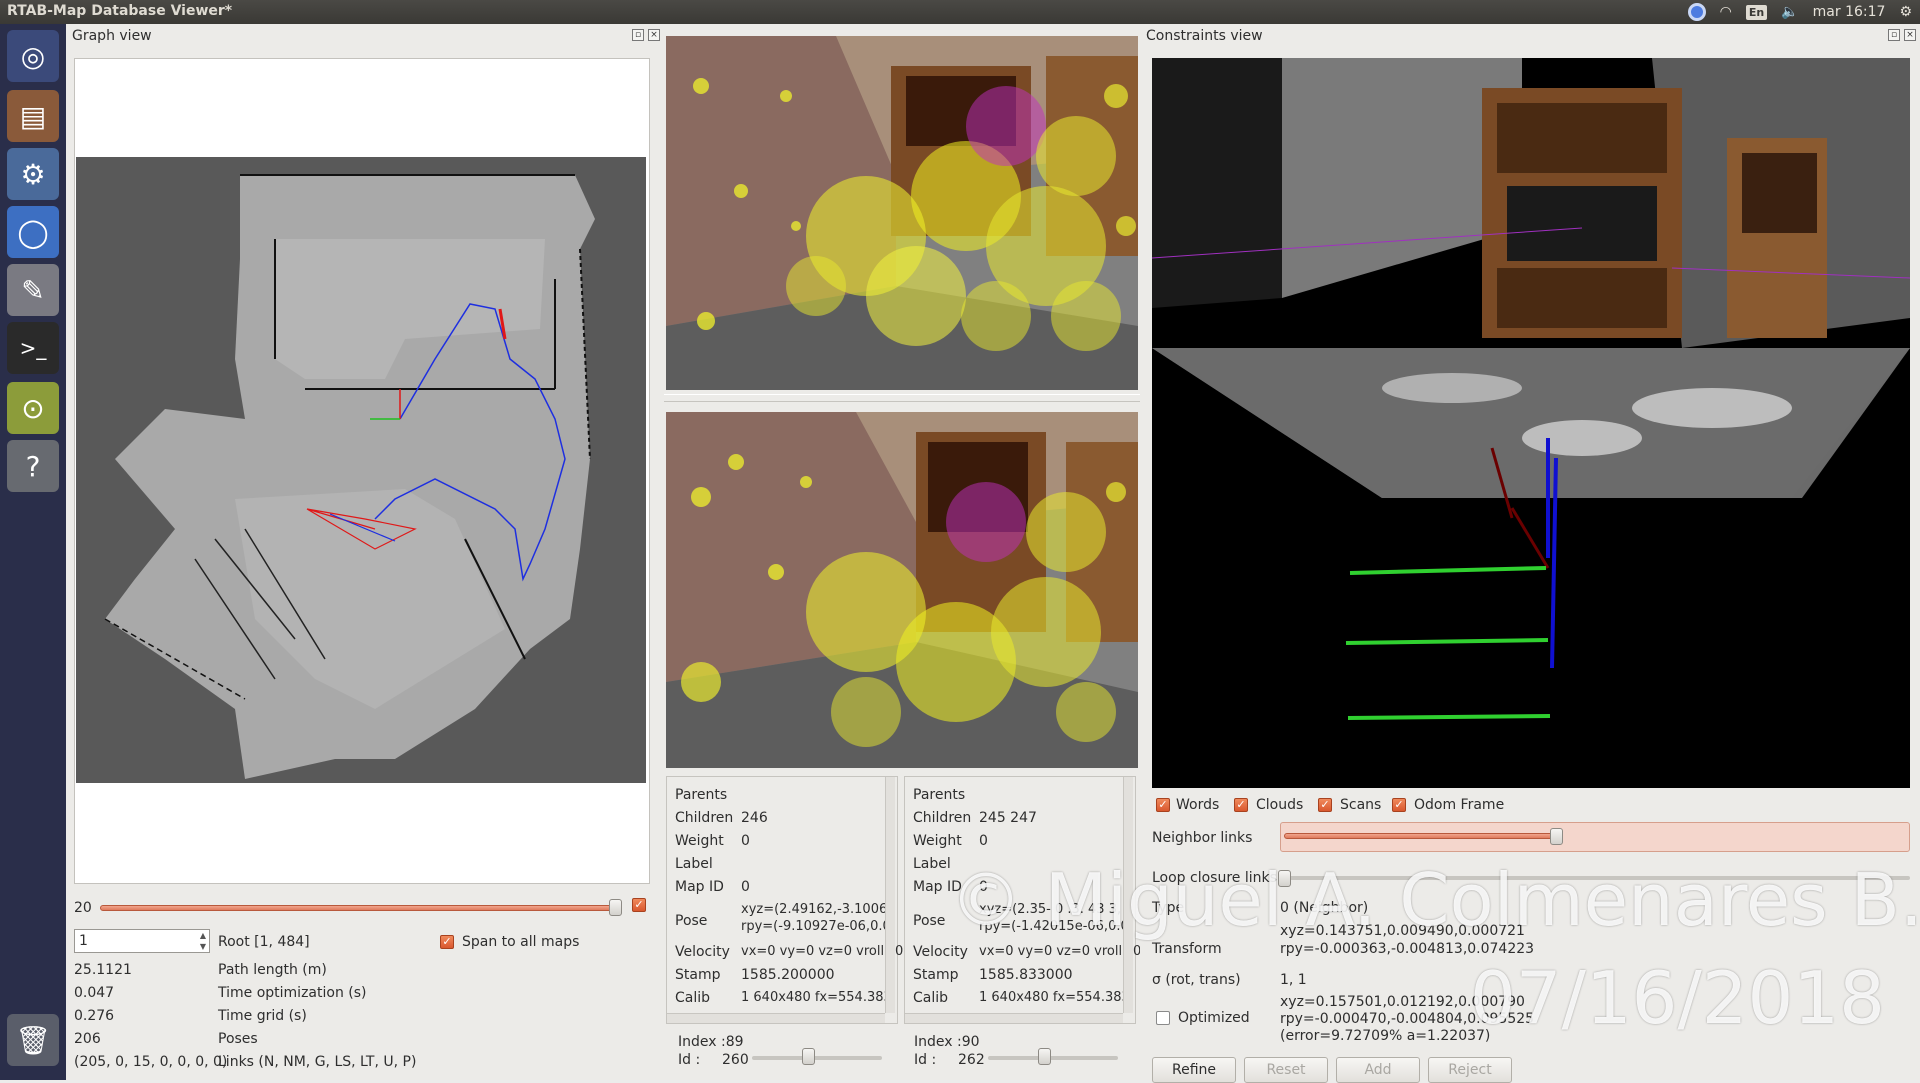  I want to click on node-a-hscrollbar, so click(776, 1018).